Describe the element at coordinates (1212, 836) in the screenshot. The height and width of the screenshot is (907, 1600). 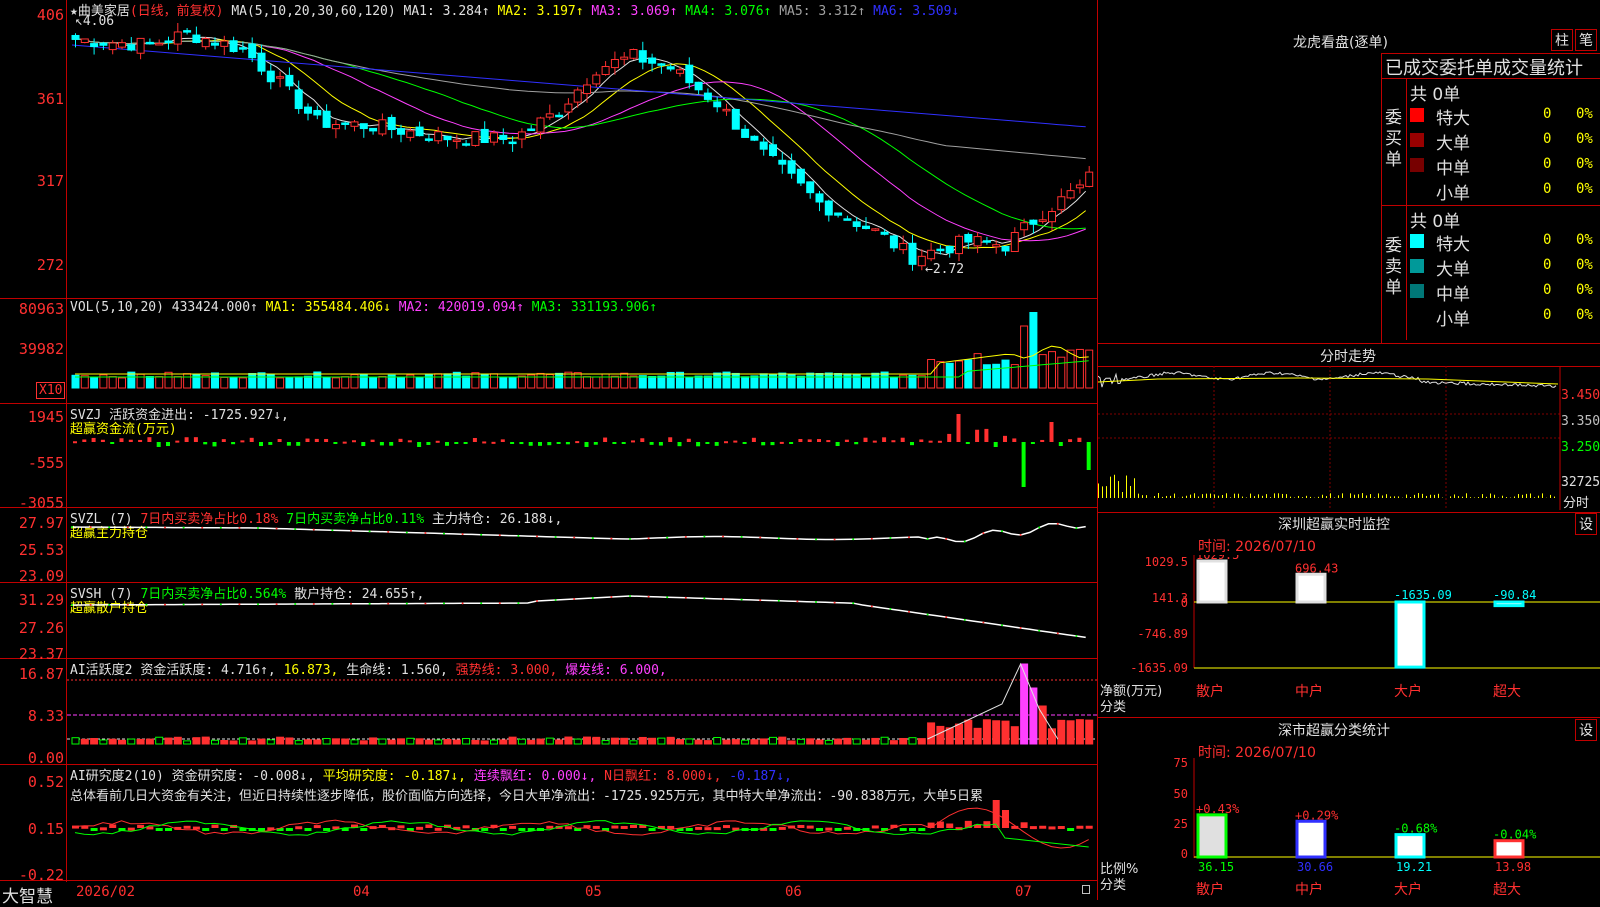
I see `classify-bar` at that location.